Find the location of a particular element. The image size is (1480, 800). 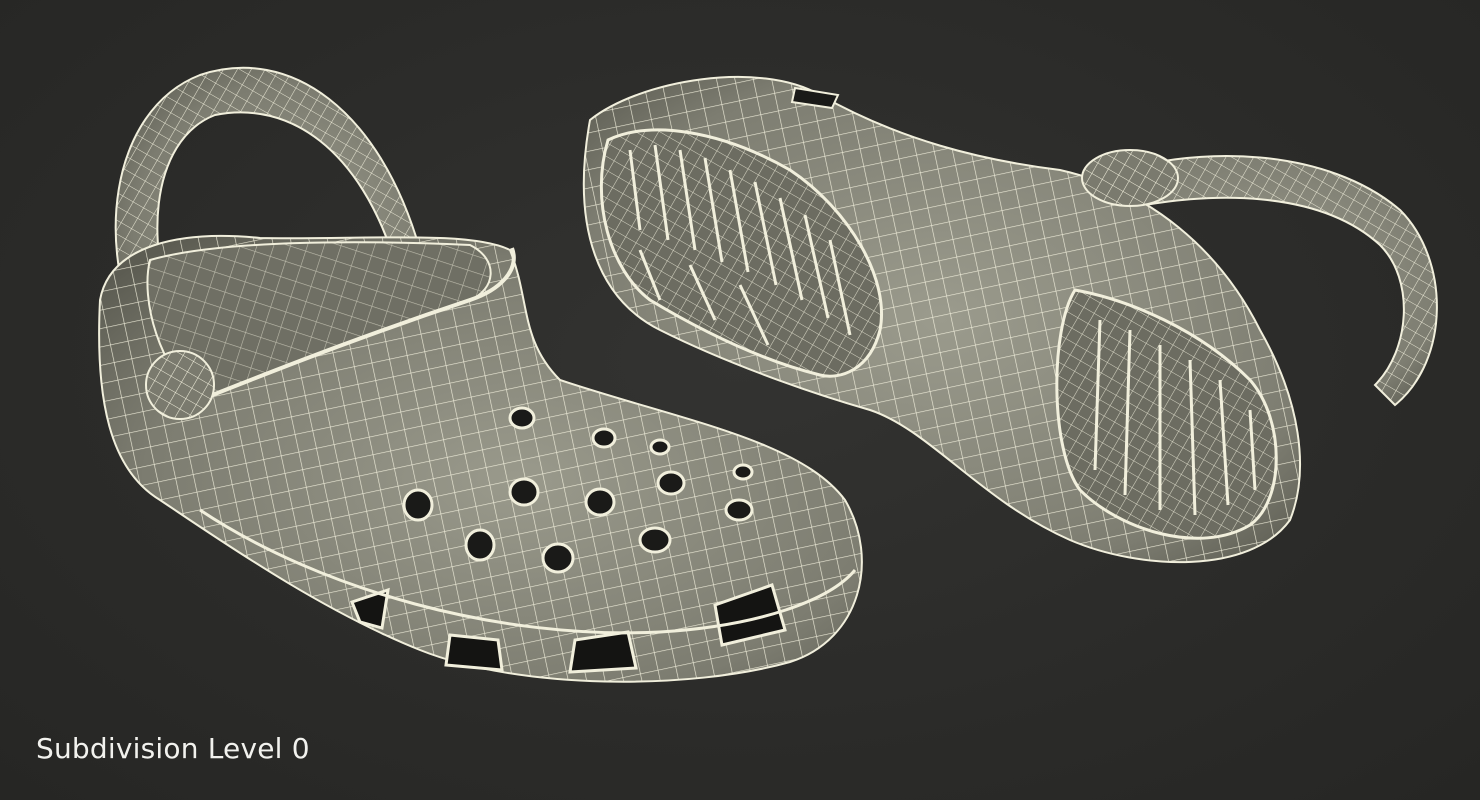

subdivision-level-caption: Subdivision Level 0 is located at coordinates (173, 748).